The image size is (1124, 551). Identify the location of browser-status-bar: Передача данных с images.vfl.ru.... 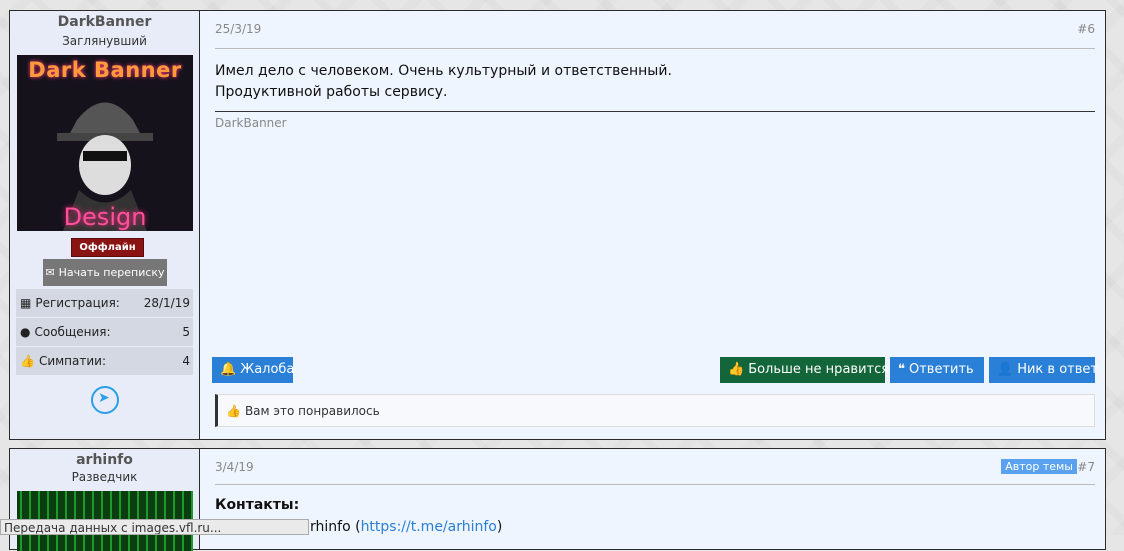
(154, 527).